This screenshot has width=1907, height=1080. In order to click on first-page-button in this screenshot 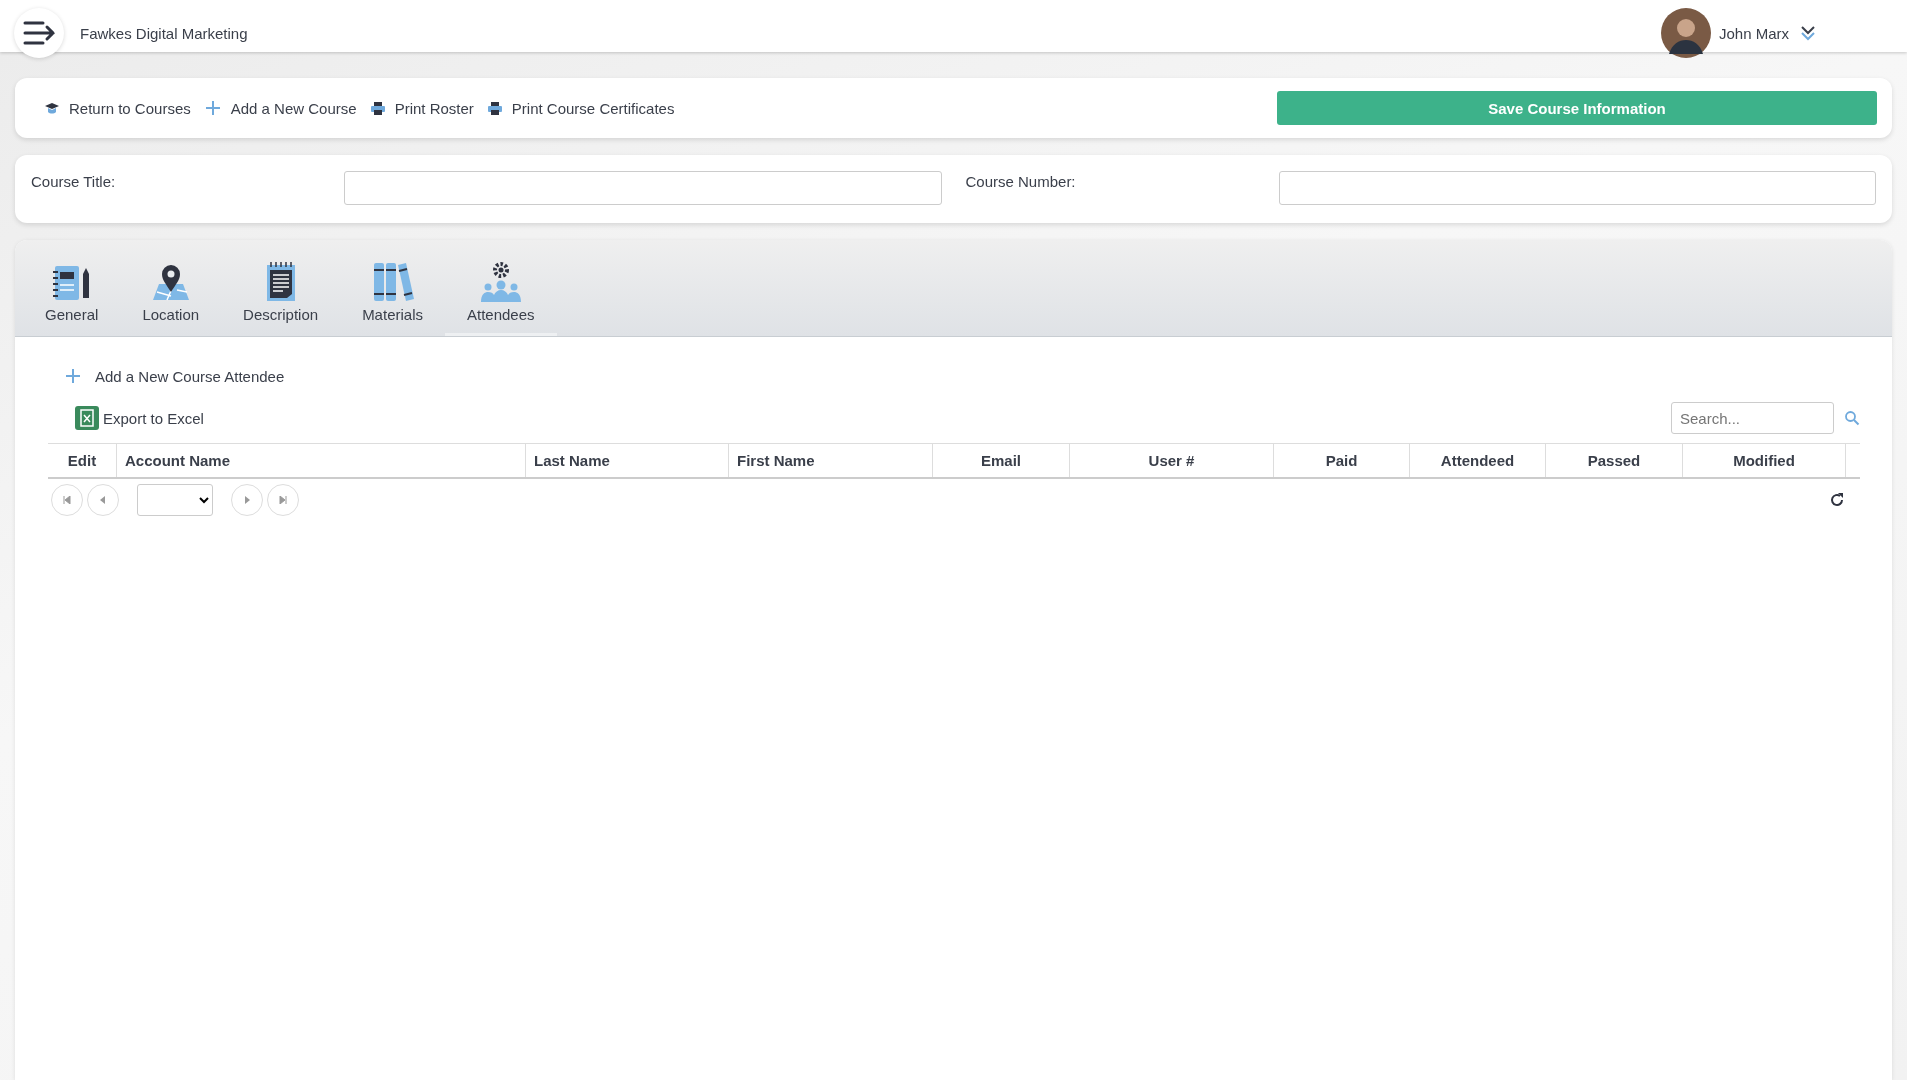, I will do `click(67, 500)`.